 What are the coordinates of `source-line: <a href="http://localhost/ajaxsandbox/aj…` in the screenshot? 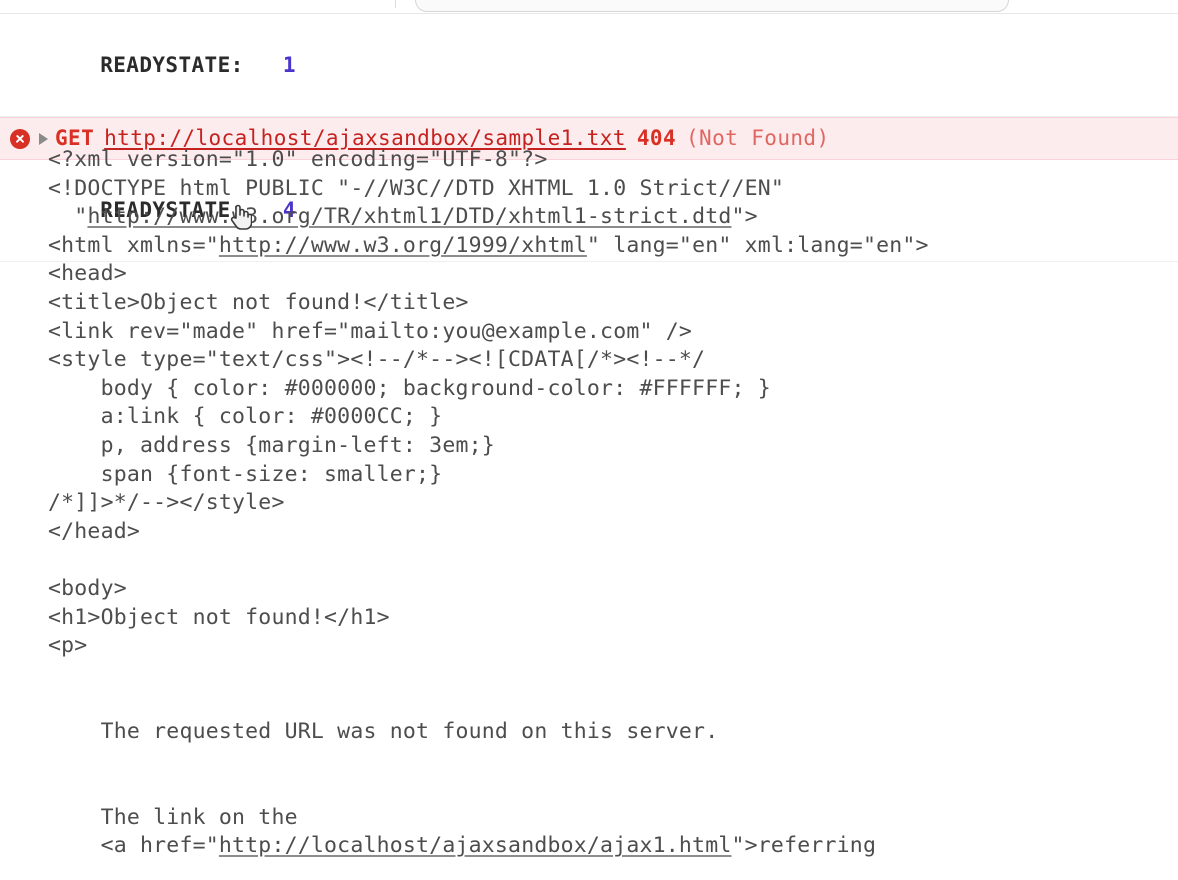 It's located at (462, 846).